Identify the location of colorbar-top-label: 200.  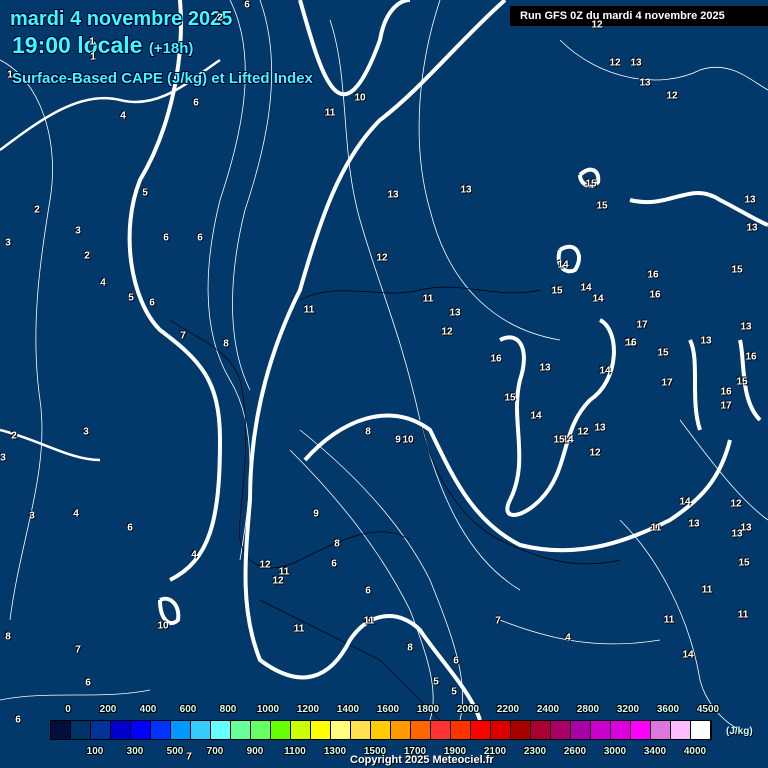
(108, 709).